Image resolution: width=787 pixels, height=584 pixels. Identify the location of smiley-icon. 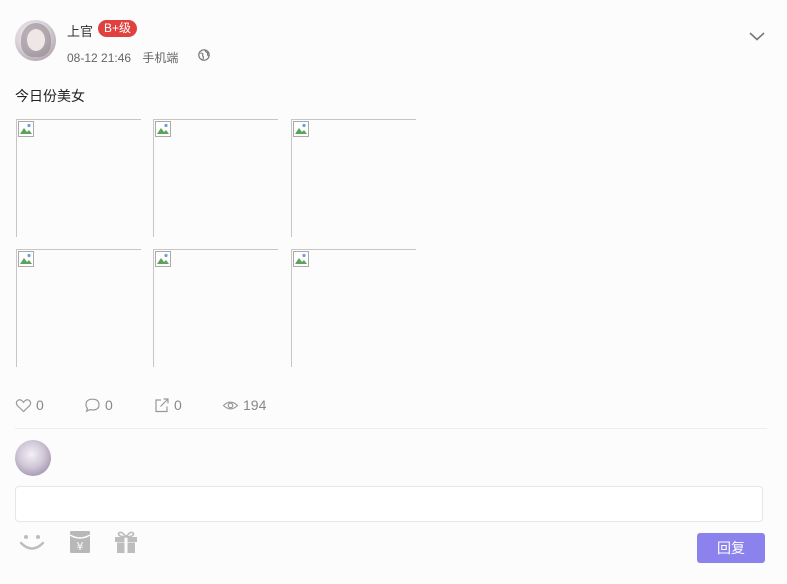
(32, 542).